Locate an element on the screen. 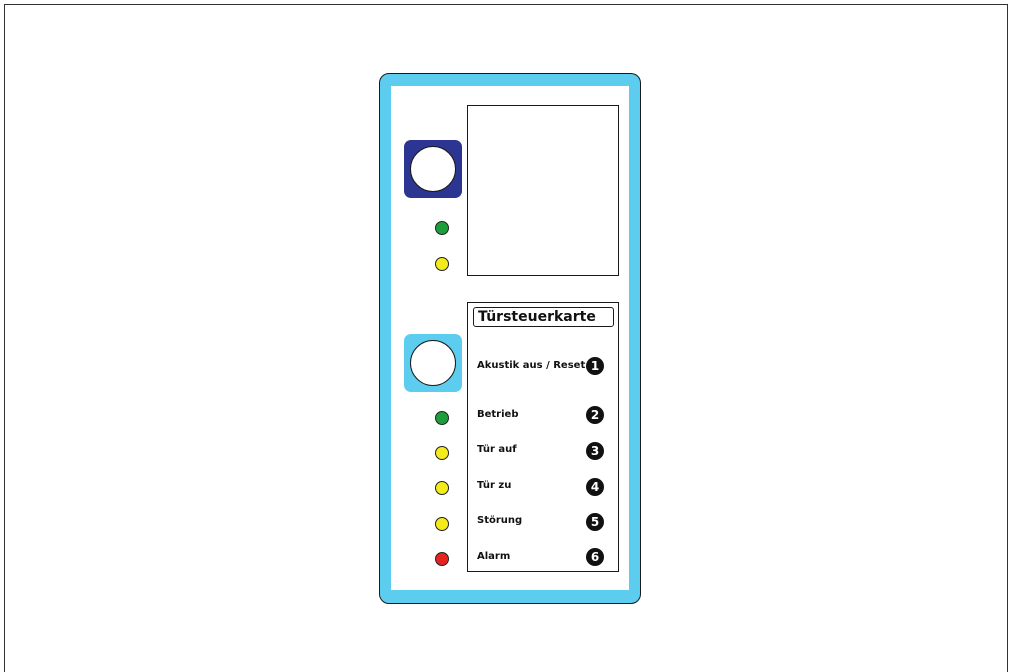  label-door-open: Tür auf is located at coordinates (497, 449).